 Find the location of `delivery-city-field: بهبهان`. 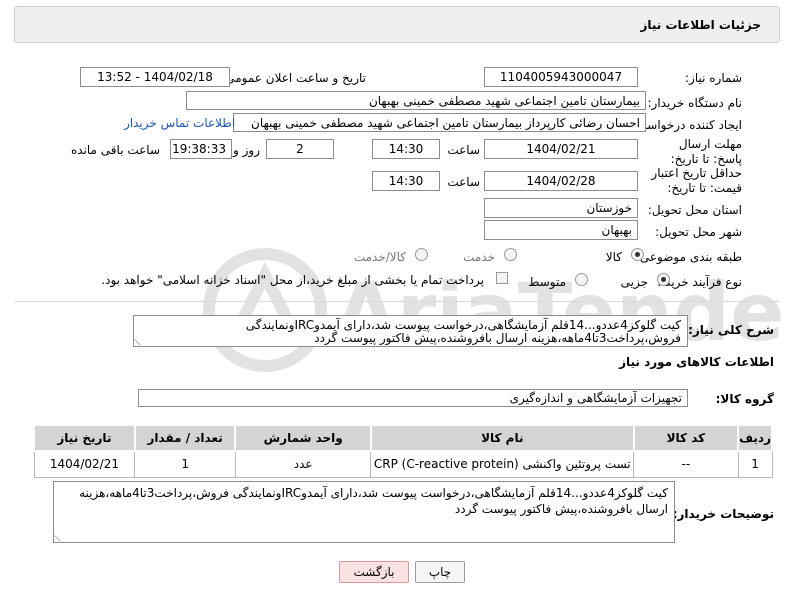

delivery-city-field: بهبهان is located at coordinates (561, 230).